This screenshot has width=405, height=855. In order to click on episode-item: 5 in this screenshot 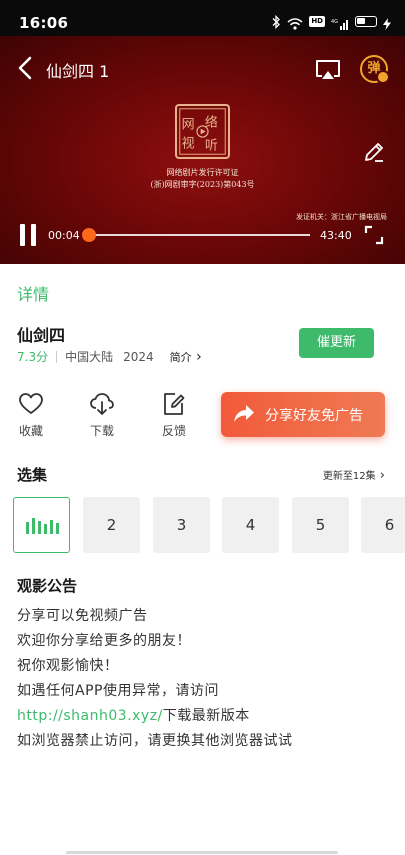, I will do `click(320, 525)`.